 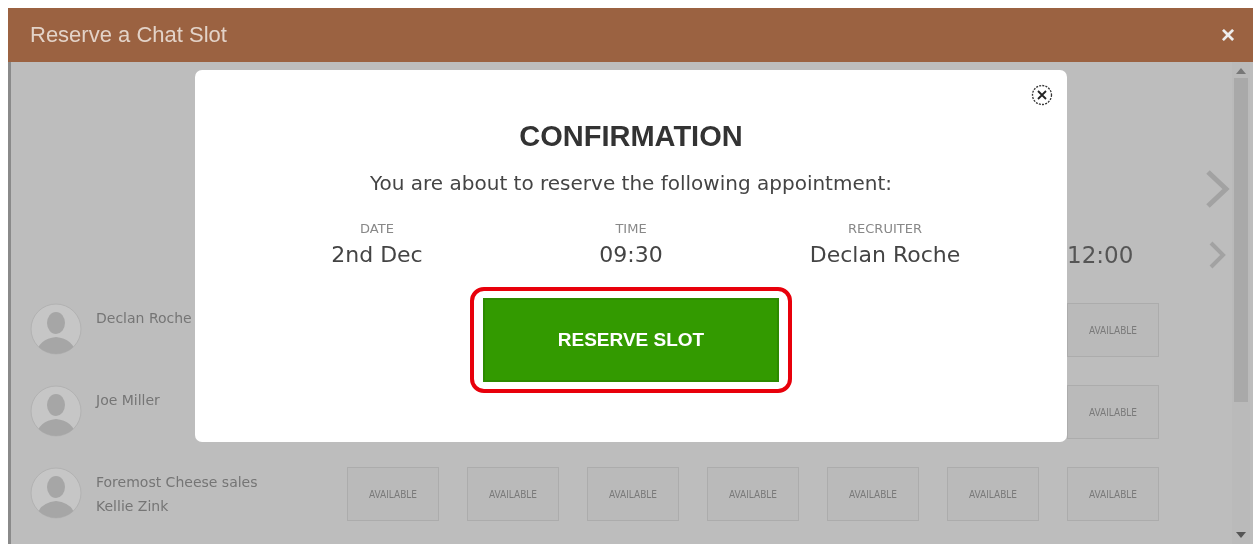 I want to click on recruiter-name: Joe Miller, so click(x=128, y=400).